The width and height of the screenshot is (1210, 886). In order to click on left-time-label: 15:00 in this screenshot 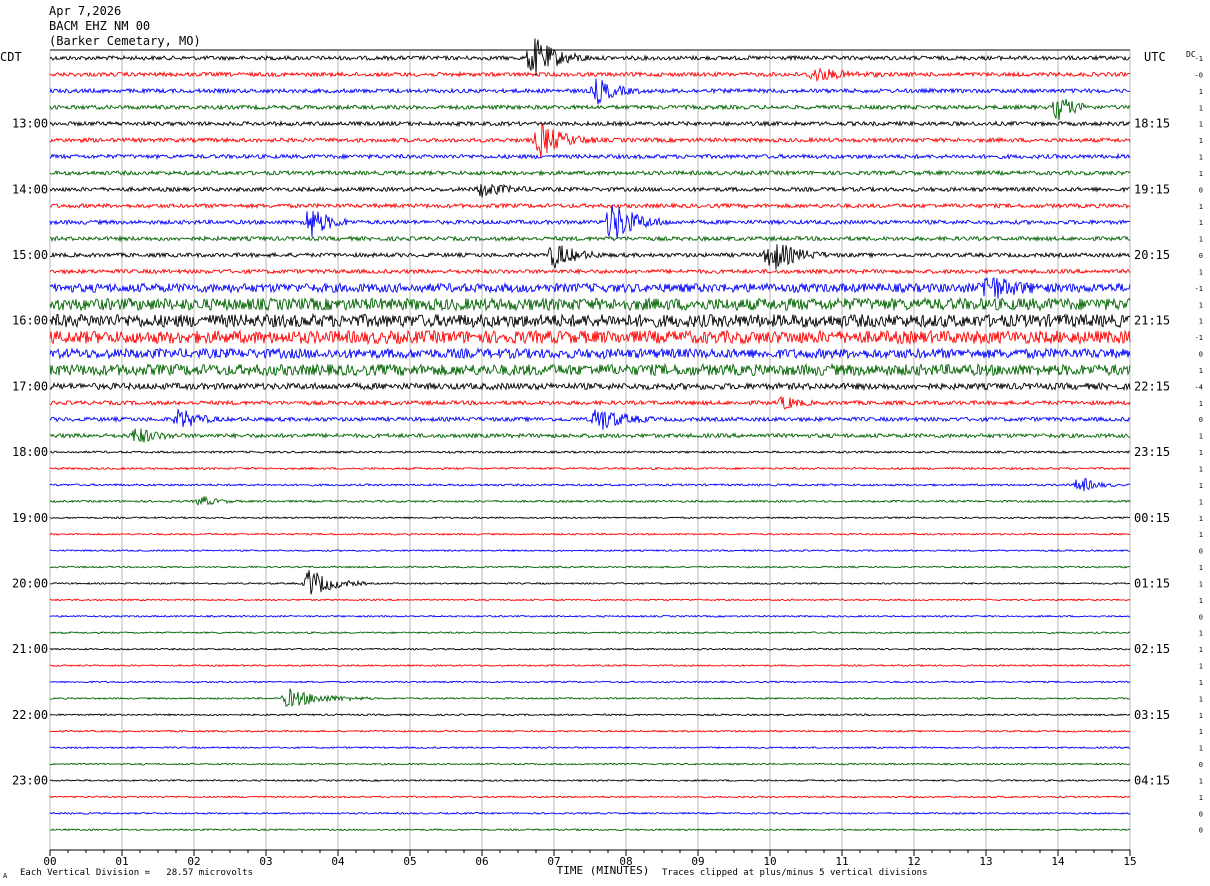, I will do `click(30, 255)`.